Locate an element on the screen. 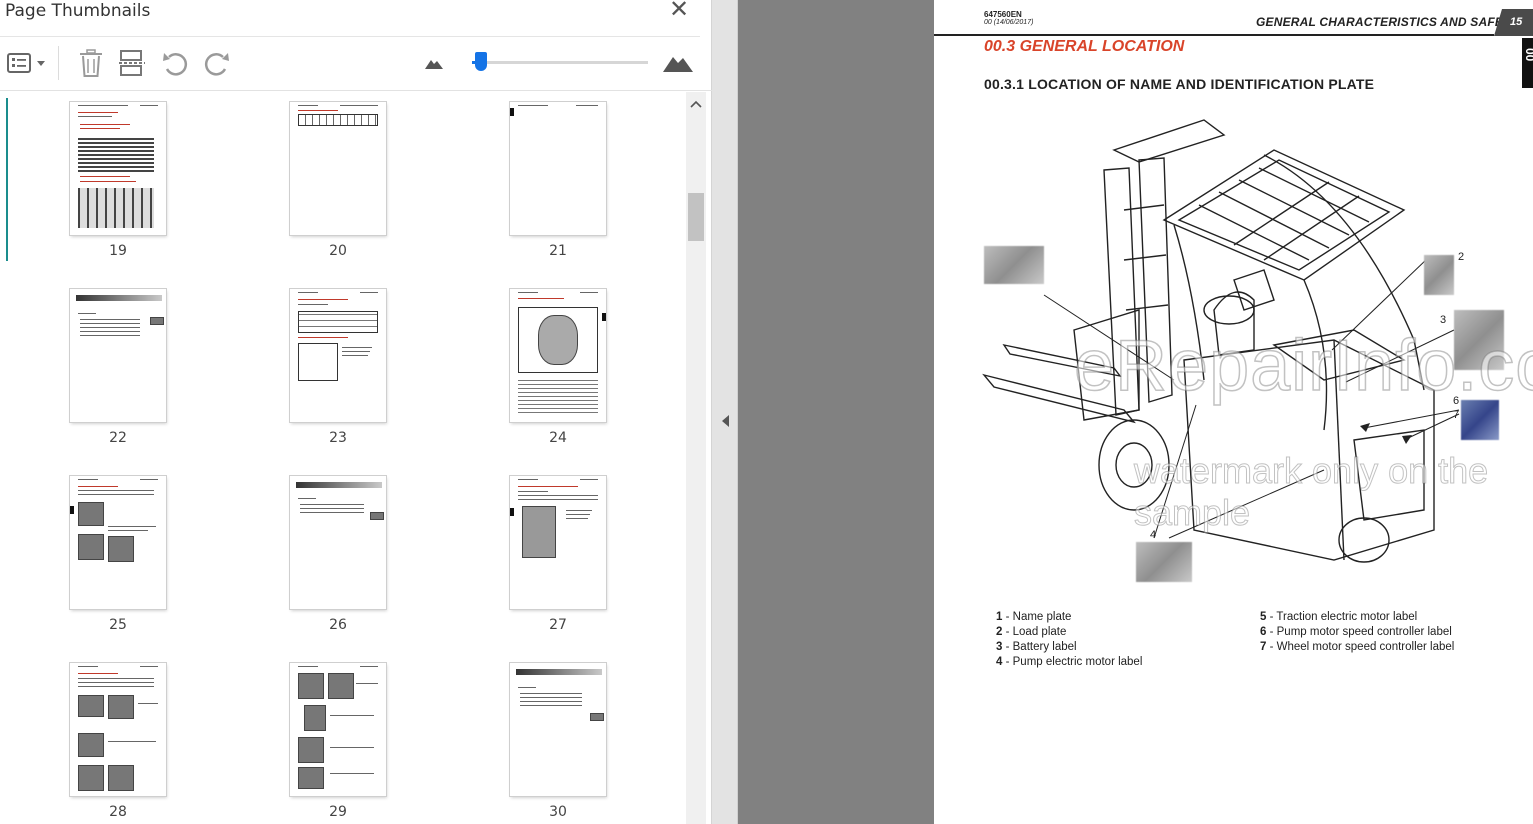  legend-item: 7 - Wheel motor speed controller label is located at coordinates (1357, 647).